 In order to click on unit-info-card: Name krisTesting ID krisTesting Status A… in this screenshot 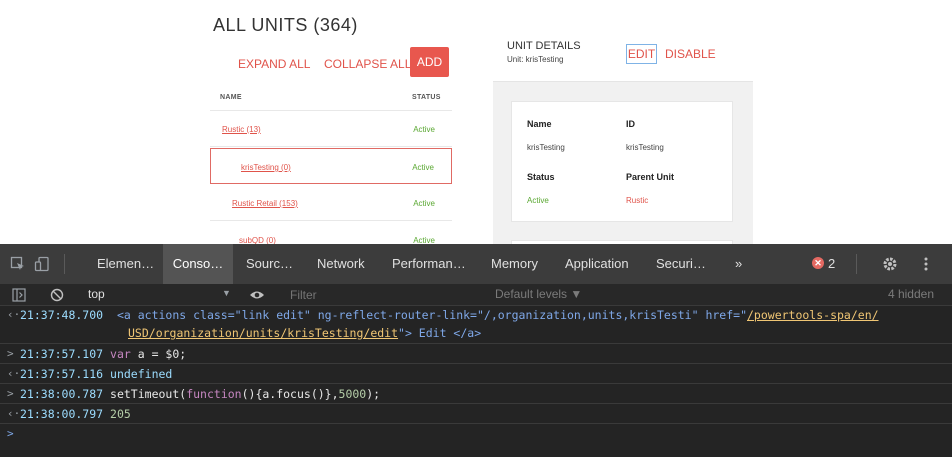, I will do `click(622, 161)`.